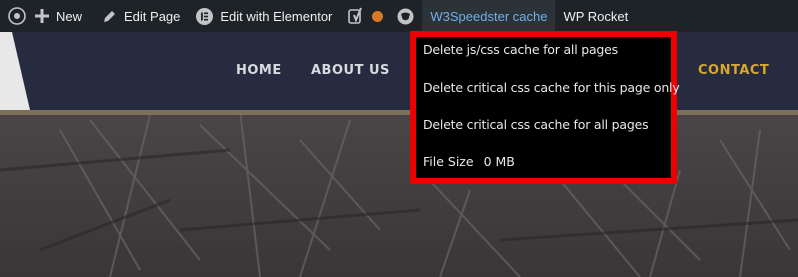  I want to click on elementor-icon, so click(205, 16).